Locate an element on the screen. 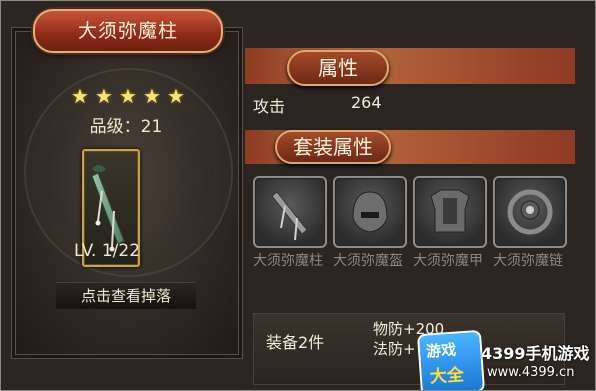 The image size is (596, 391). suit-piece: 大须弥魔柱 is located at coordinates (290, 223).